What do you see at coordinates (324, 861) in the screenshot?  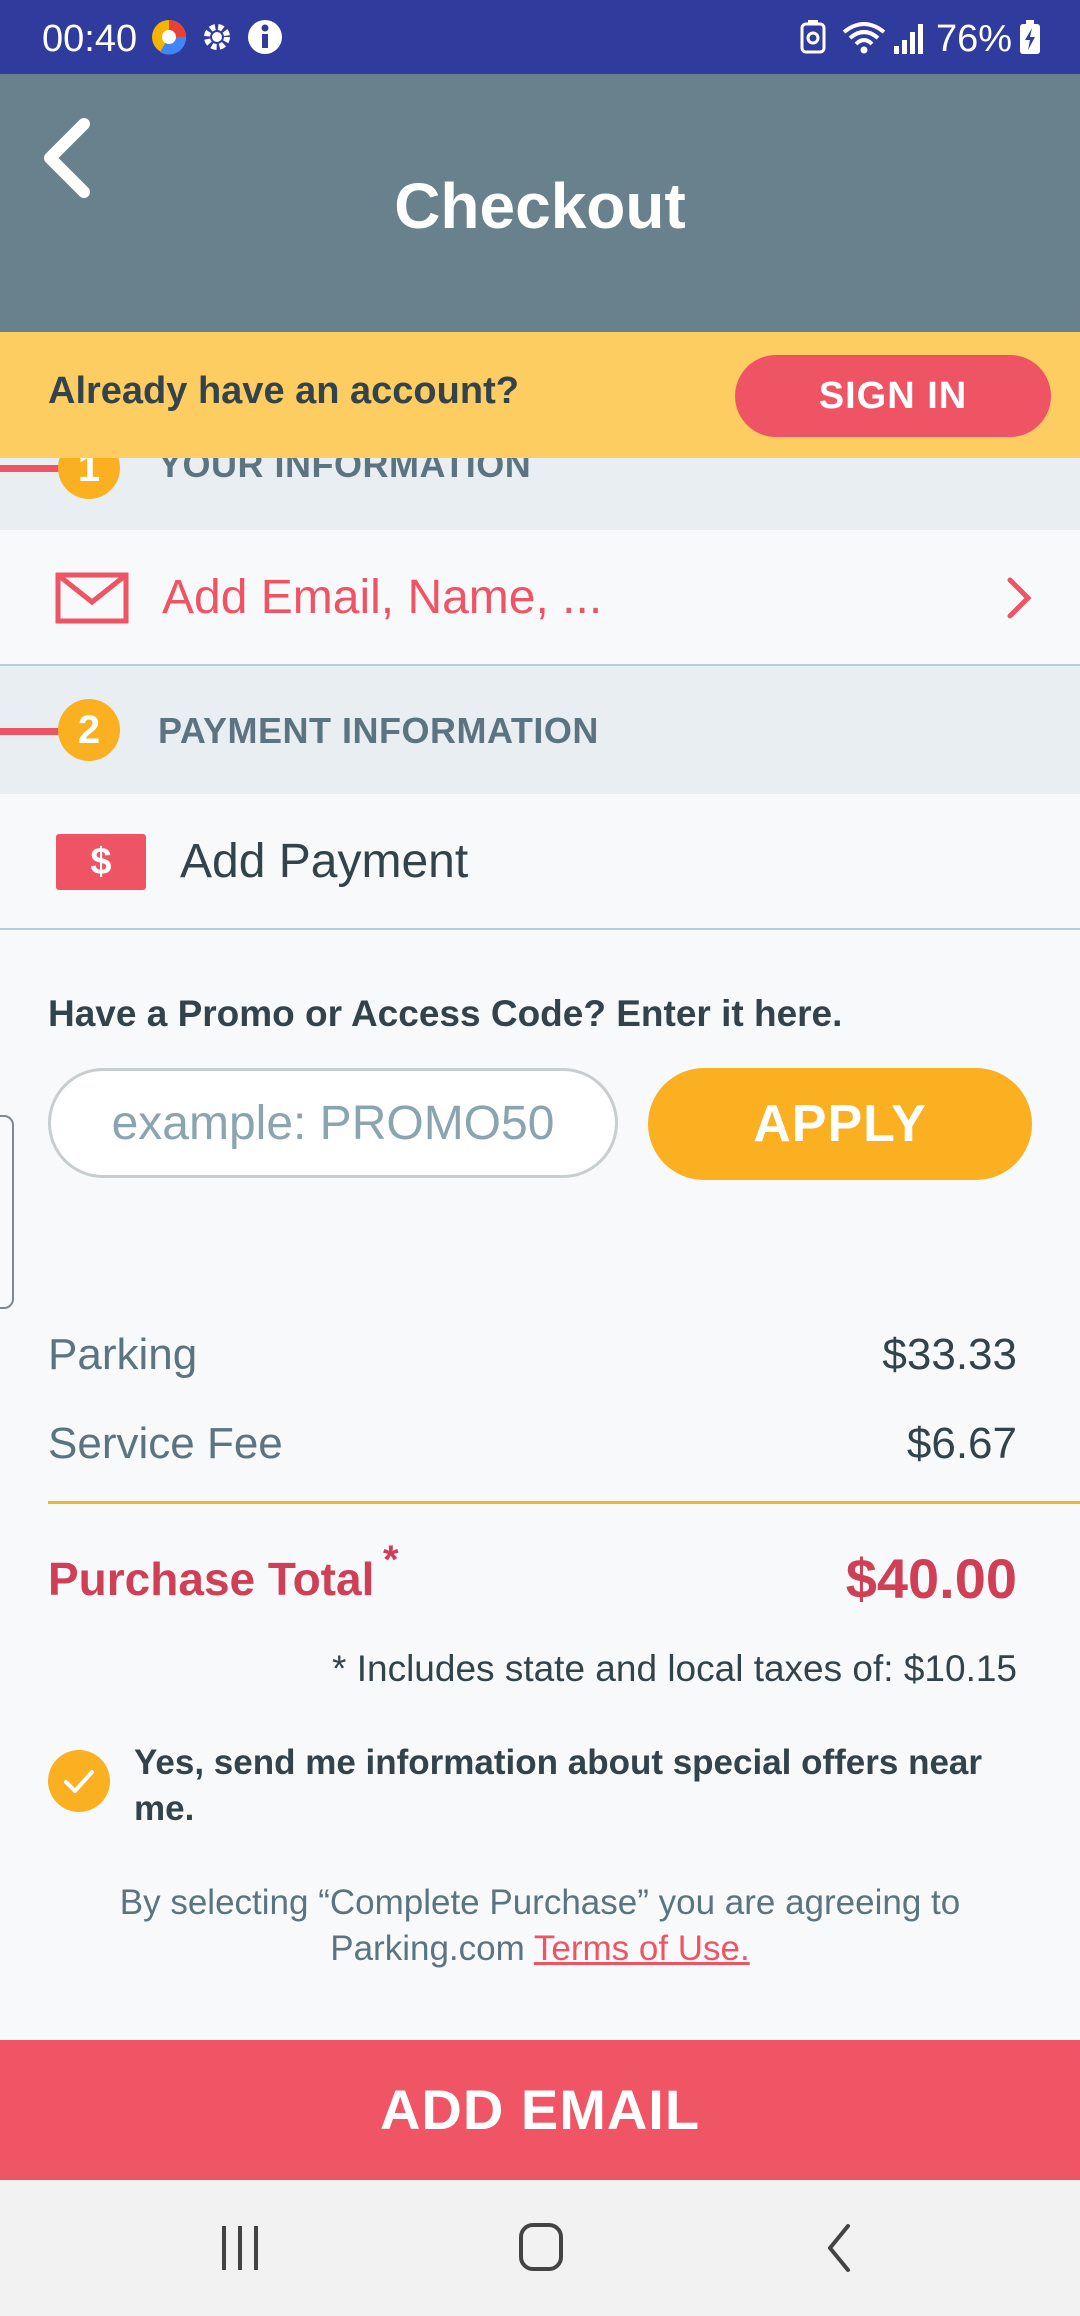 I see `add-payment-label: Add Payment` at bounding box center [324, 861].